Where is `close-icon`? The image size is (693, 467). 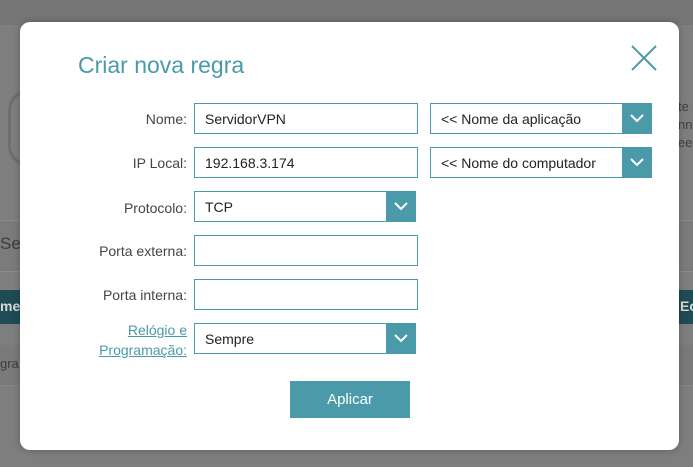 close-icon is located at coordinates (644, 58).